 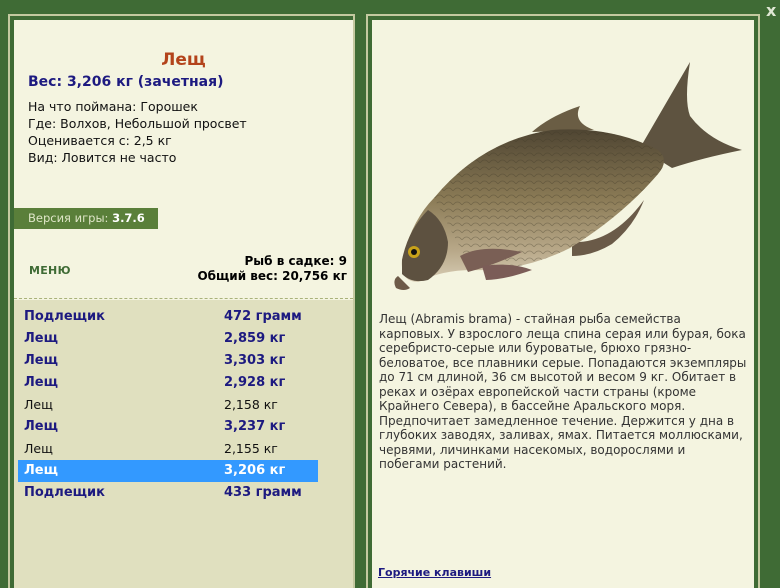 I want to click on catch-row: Лещ 2,158 кг, so click(x=168, y=405).